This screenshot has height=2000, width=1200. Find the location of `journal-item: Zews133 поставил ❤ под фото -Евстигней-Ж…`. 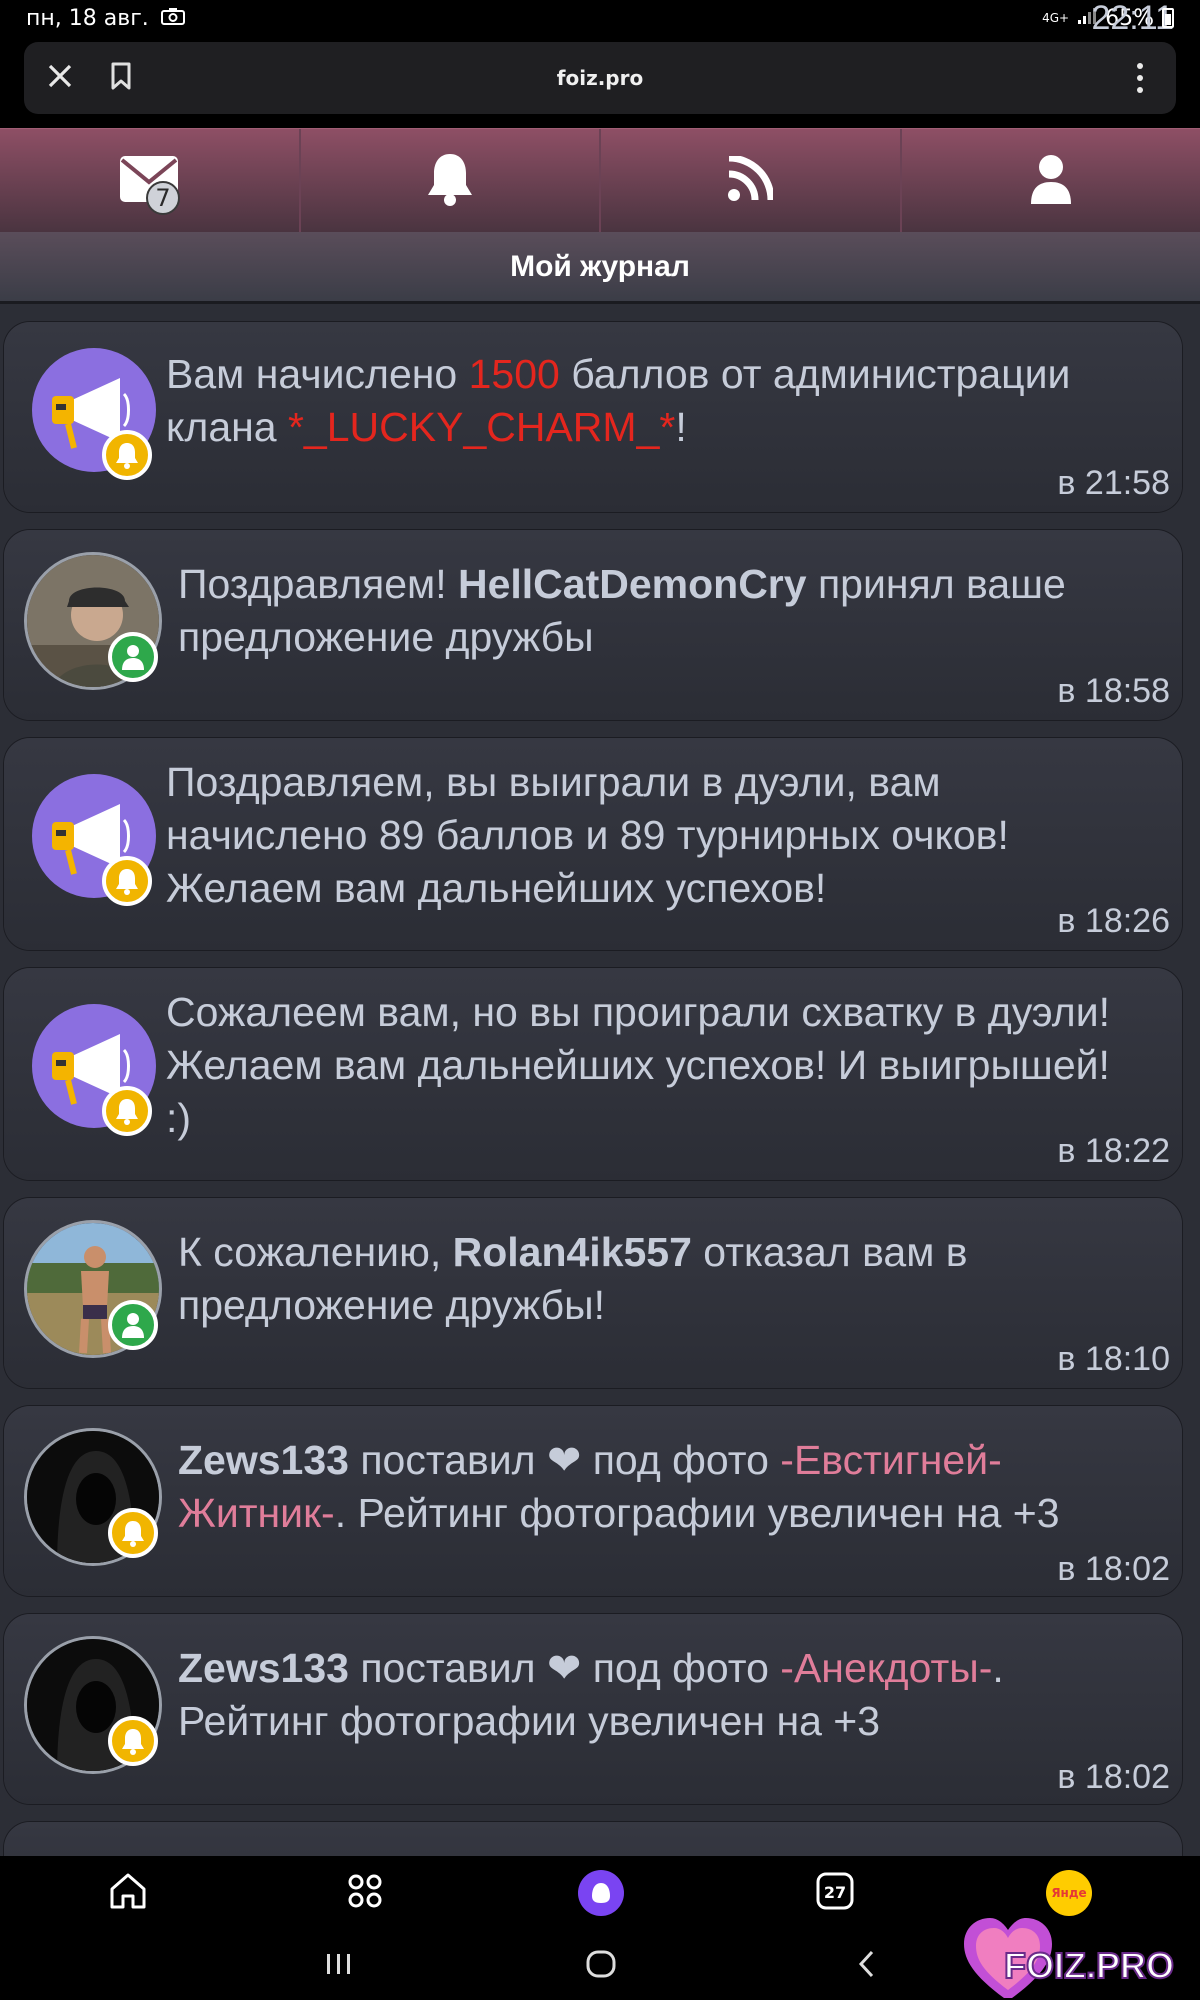

journal-item: Zews133 поставил ❤ под фото -Евстигней-Ж… is located at coordinates (593, 1501).